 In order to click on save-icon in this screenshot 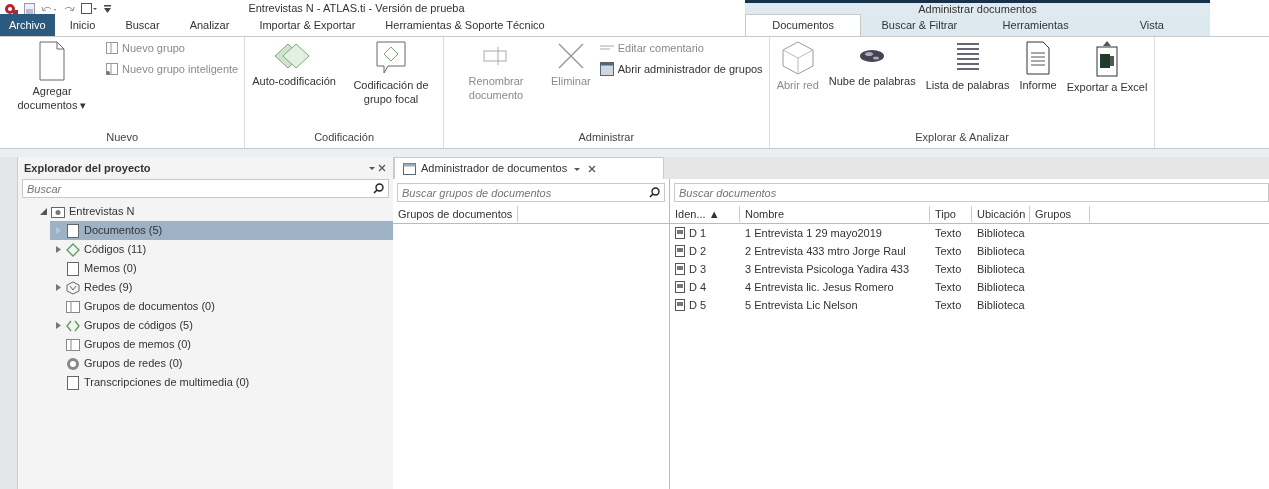, I will do `click(29, 8)`.